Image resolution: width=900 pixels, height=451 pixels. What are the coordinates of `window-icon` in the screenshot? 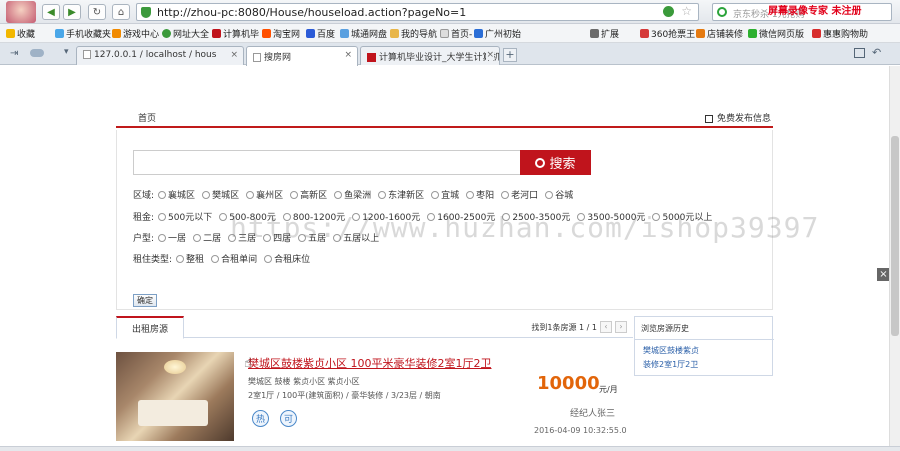 It's located at (859, 53).